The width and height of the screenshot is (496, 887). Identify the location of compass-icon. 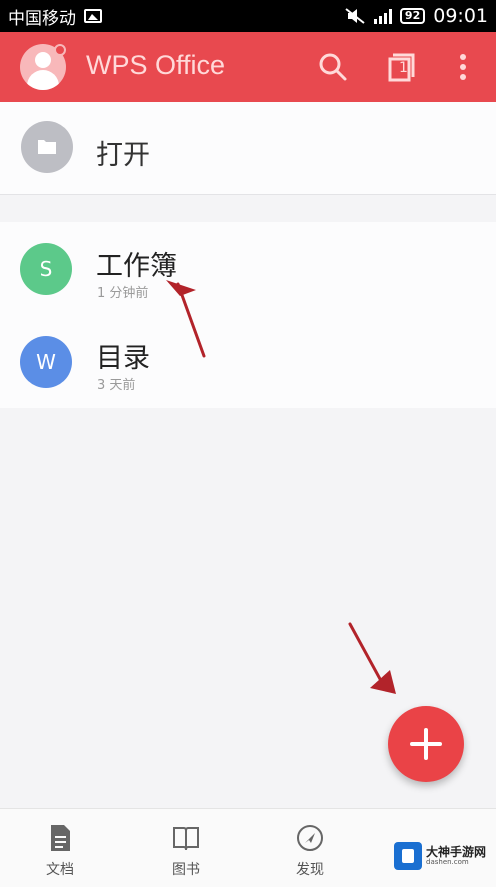
(310, 838).